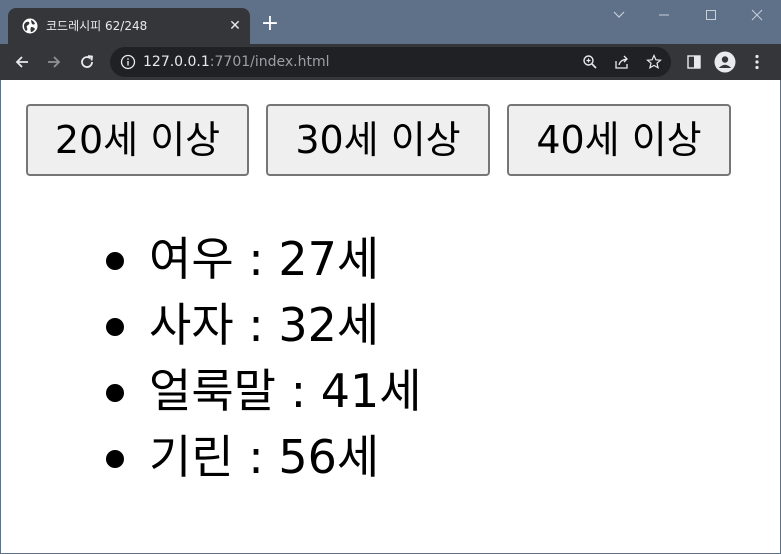 The width and height of the screenshot is (781, 554). I want to click on animal-text: 기린 : 56세, so click(264, 457).